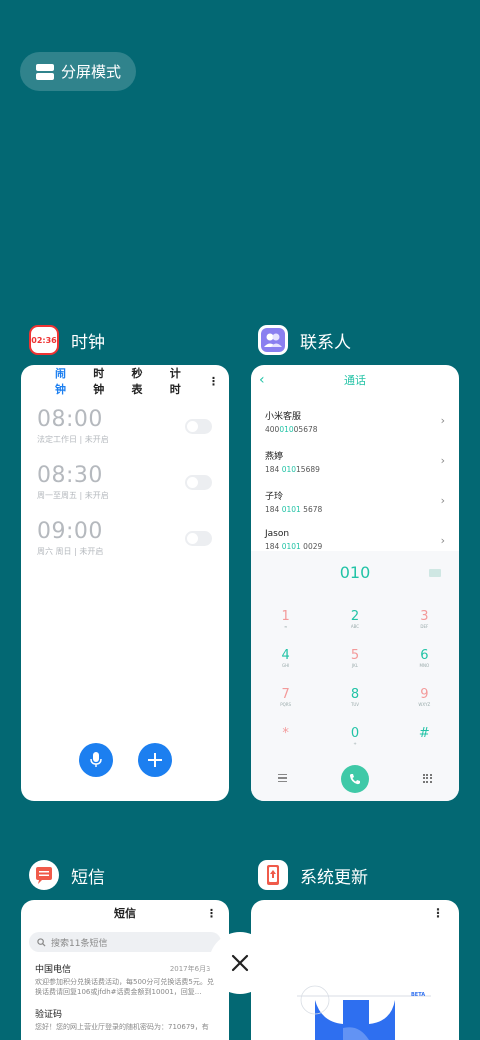 The image size is (480, 1040). What do you see at coordinates (283, 417) in the screenshot?
I see `contact-name: 小米客服` at bounding box center [283, 417].